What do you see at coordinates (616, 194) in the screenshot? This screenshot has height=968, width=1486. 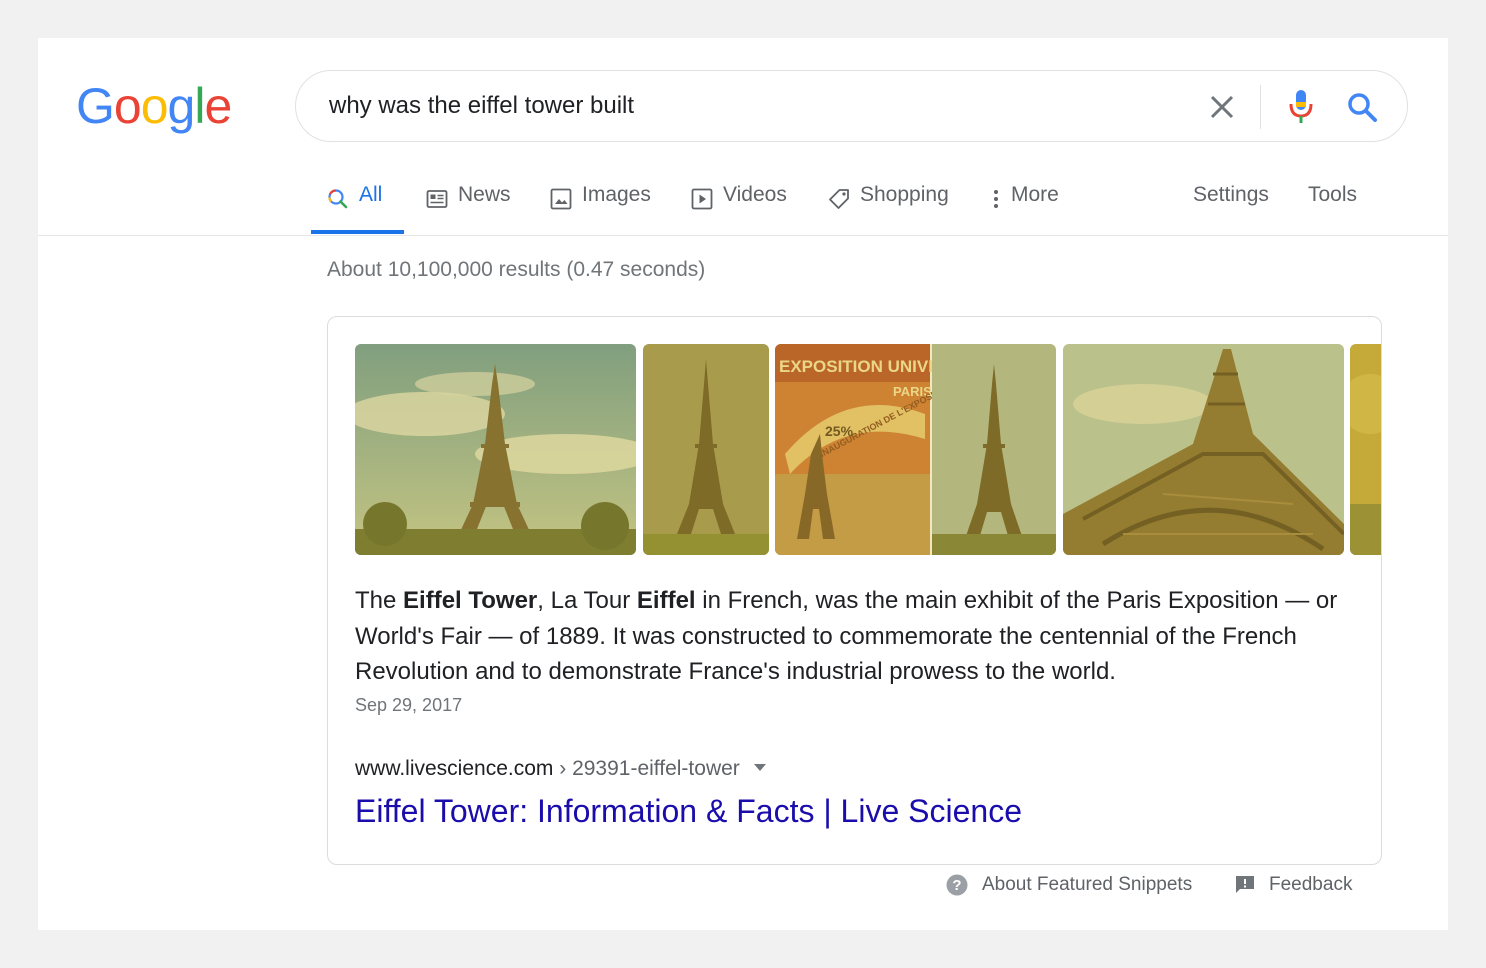 I see `tab-label: Images` at bounding box center [616, 194].